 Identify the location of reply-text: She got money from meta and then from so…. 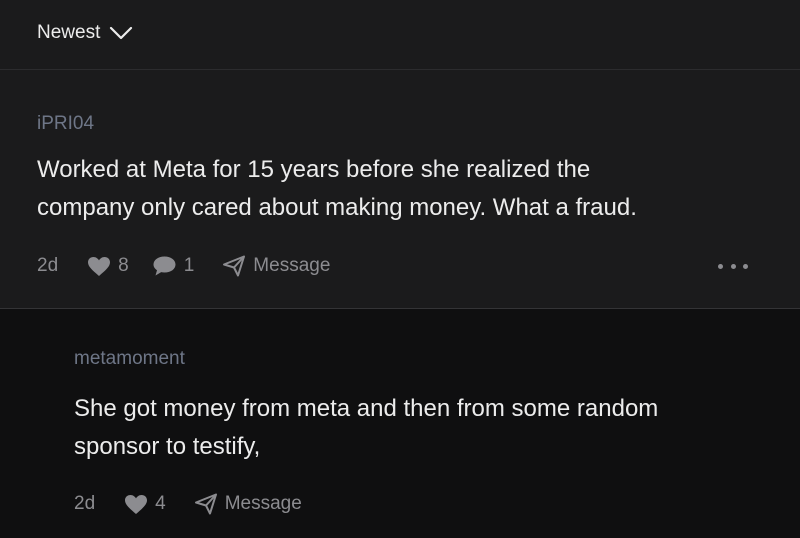
(366, 428).